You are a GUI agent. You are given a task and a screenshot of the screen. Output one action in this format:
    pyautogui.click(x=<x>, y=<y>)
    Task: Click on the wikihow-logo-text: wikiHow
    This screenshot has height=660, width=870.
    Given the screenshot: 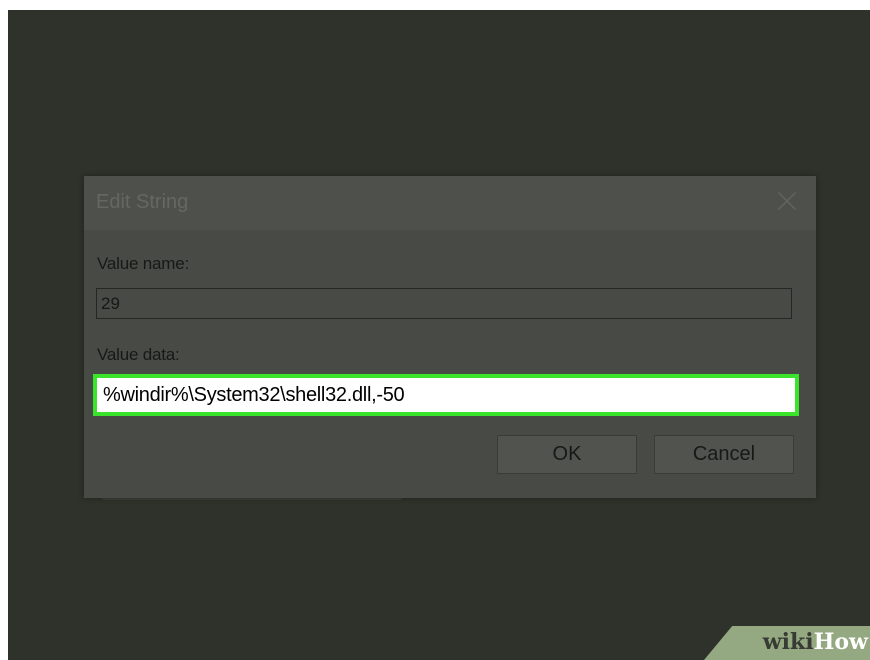 What is the action you would take?
    pyautogui.click(x=815, y=642)
    